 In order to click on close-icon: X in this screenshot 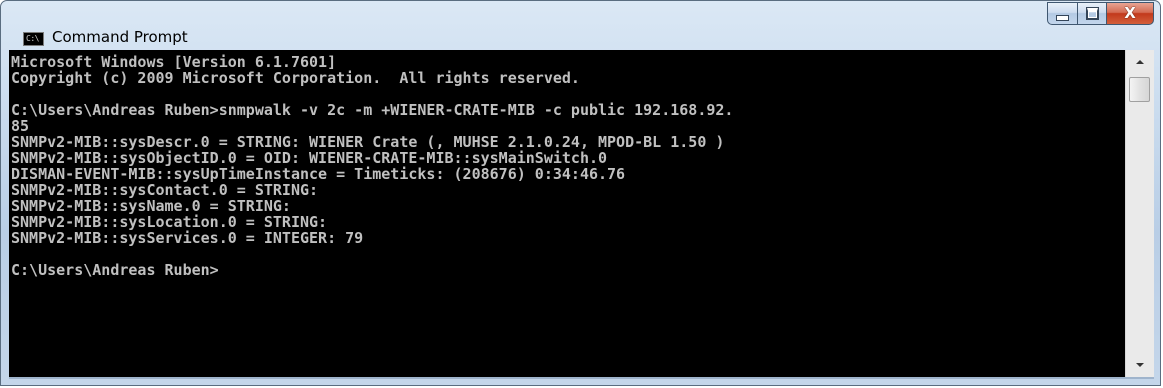, I will do `click(1130, 13)`.